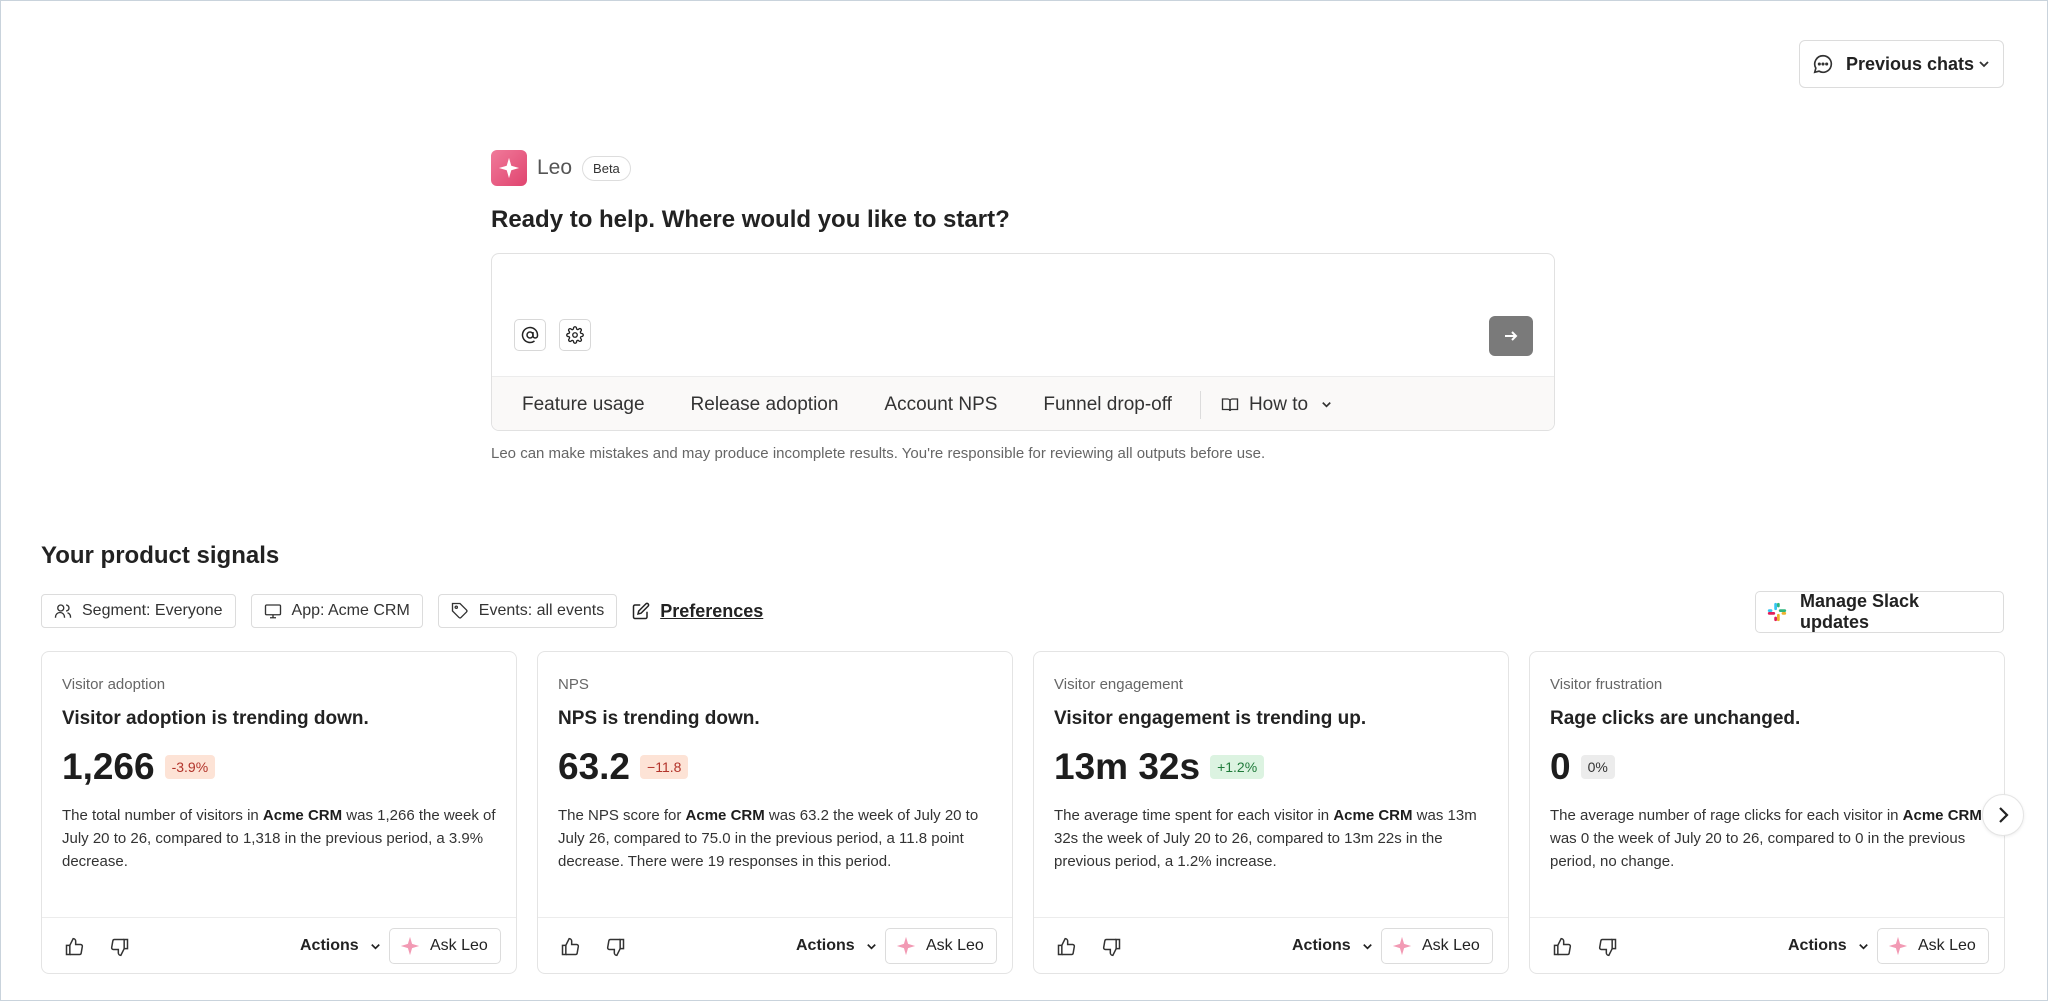  I want to click on suggestion-account-nps: Account NPS, so click(940, 405).